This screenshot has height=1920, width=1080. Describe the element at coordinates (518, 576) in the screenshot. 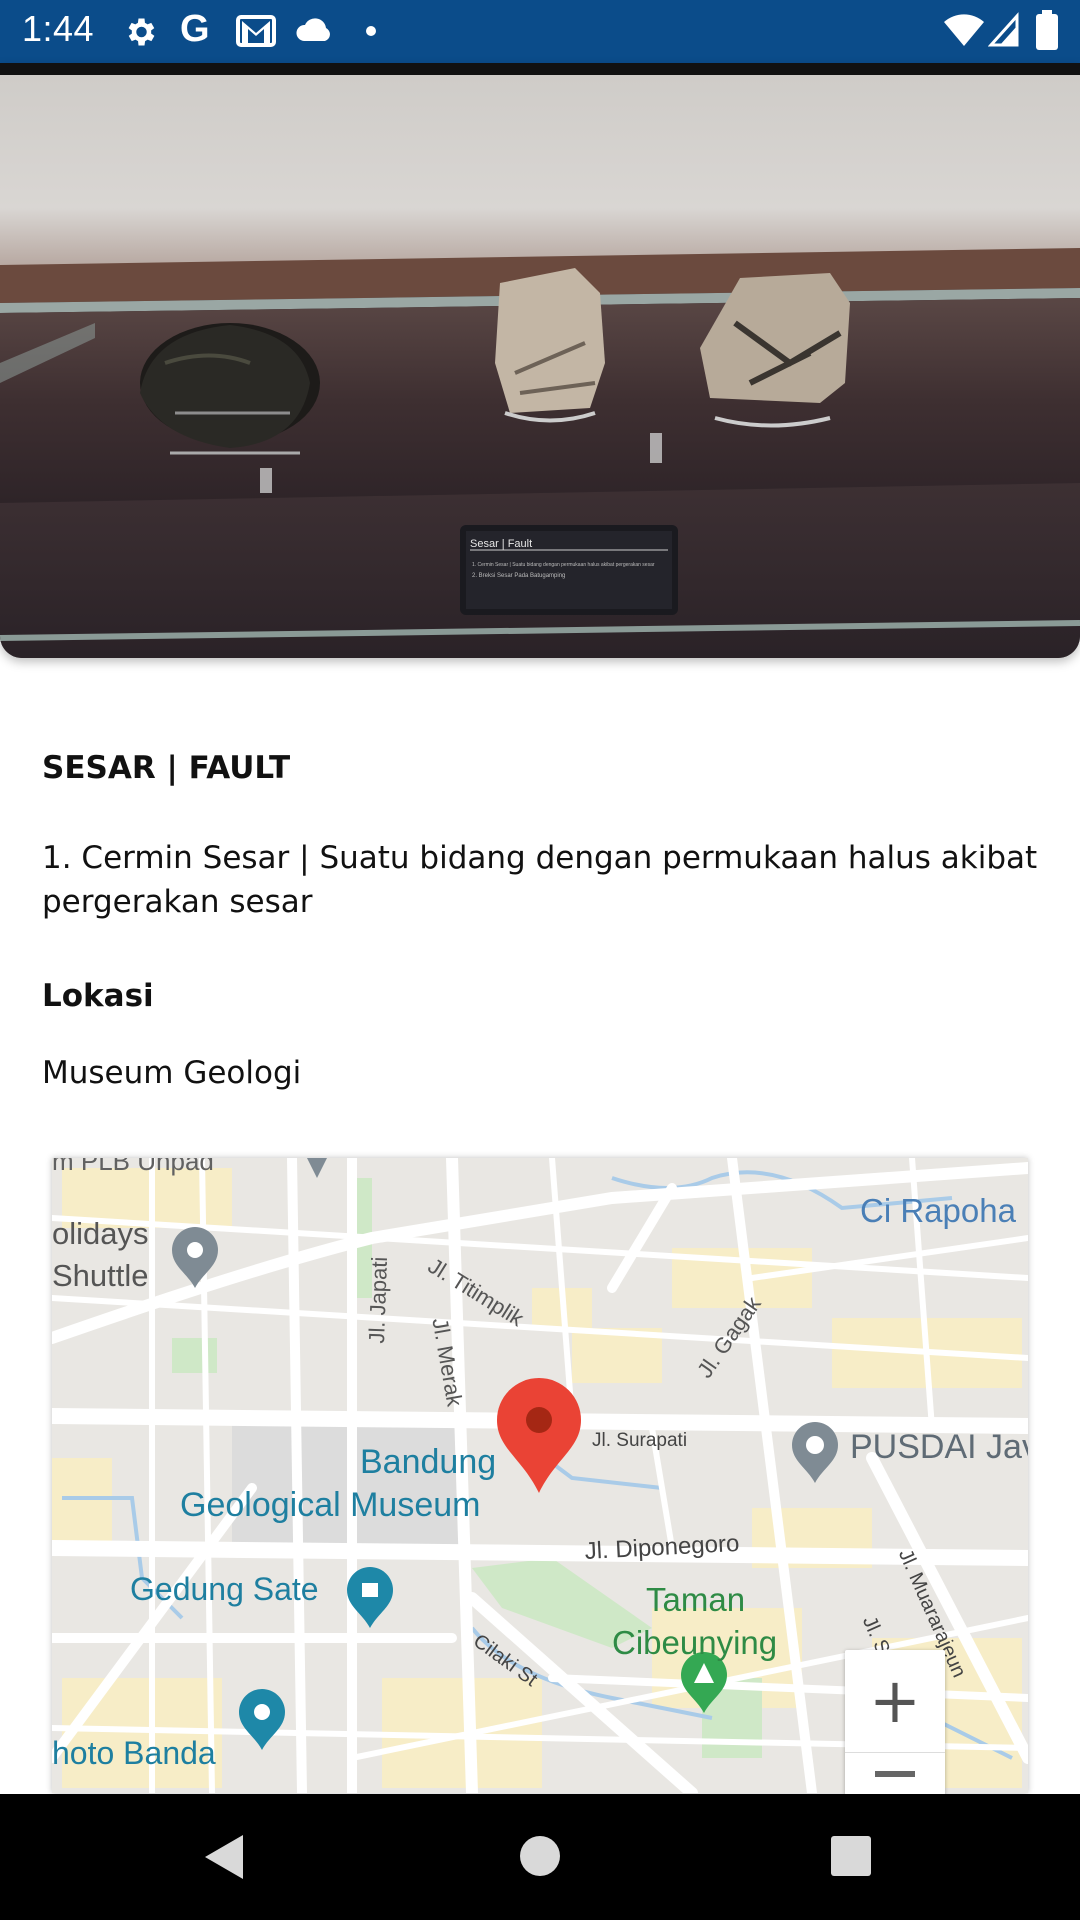

I see `plaque-line-2: 2. Breksi Sesar Pada Batugamping` at that location.